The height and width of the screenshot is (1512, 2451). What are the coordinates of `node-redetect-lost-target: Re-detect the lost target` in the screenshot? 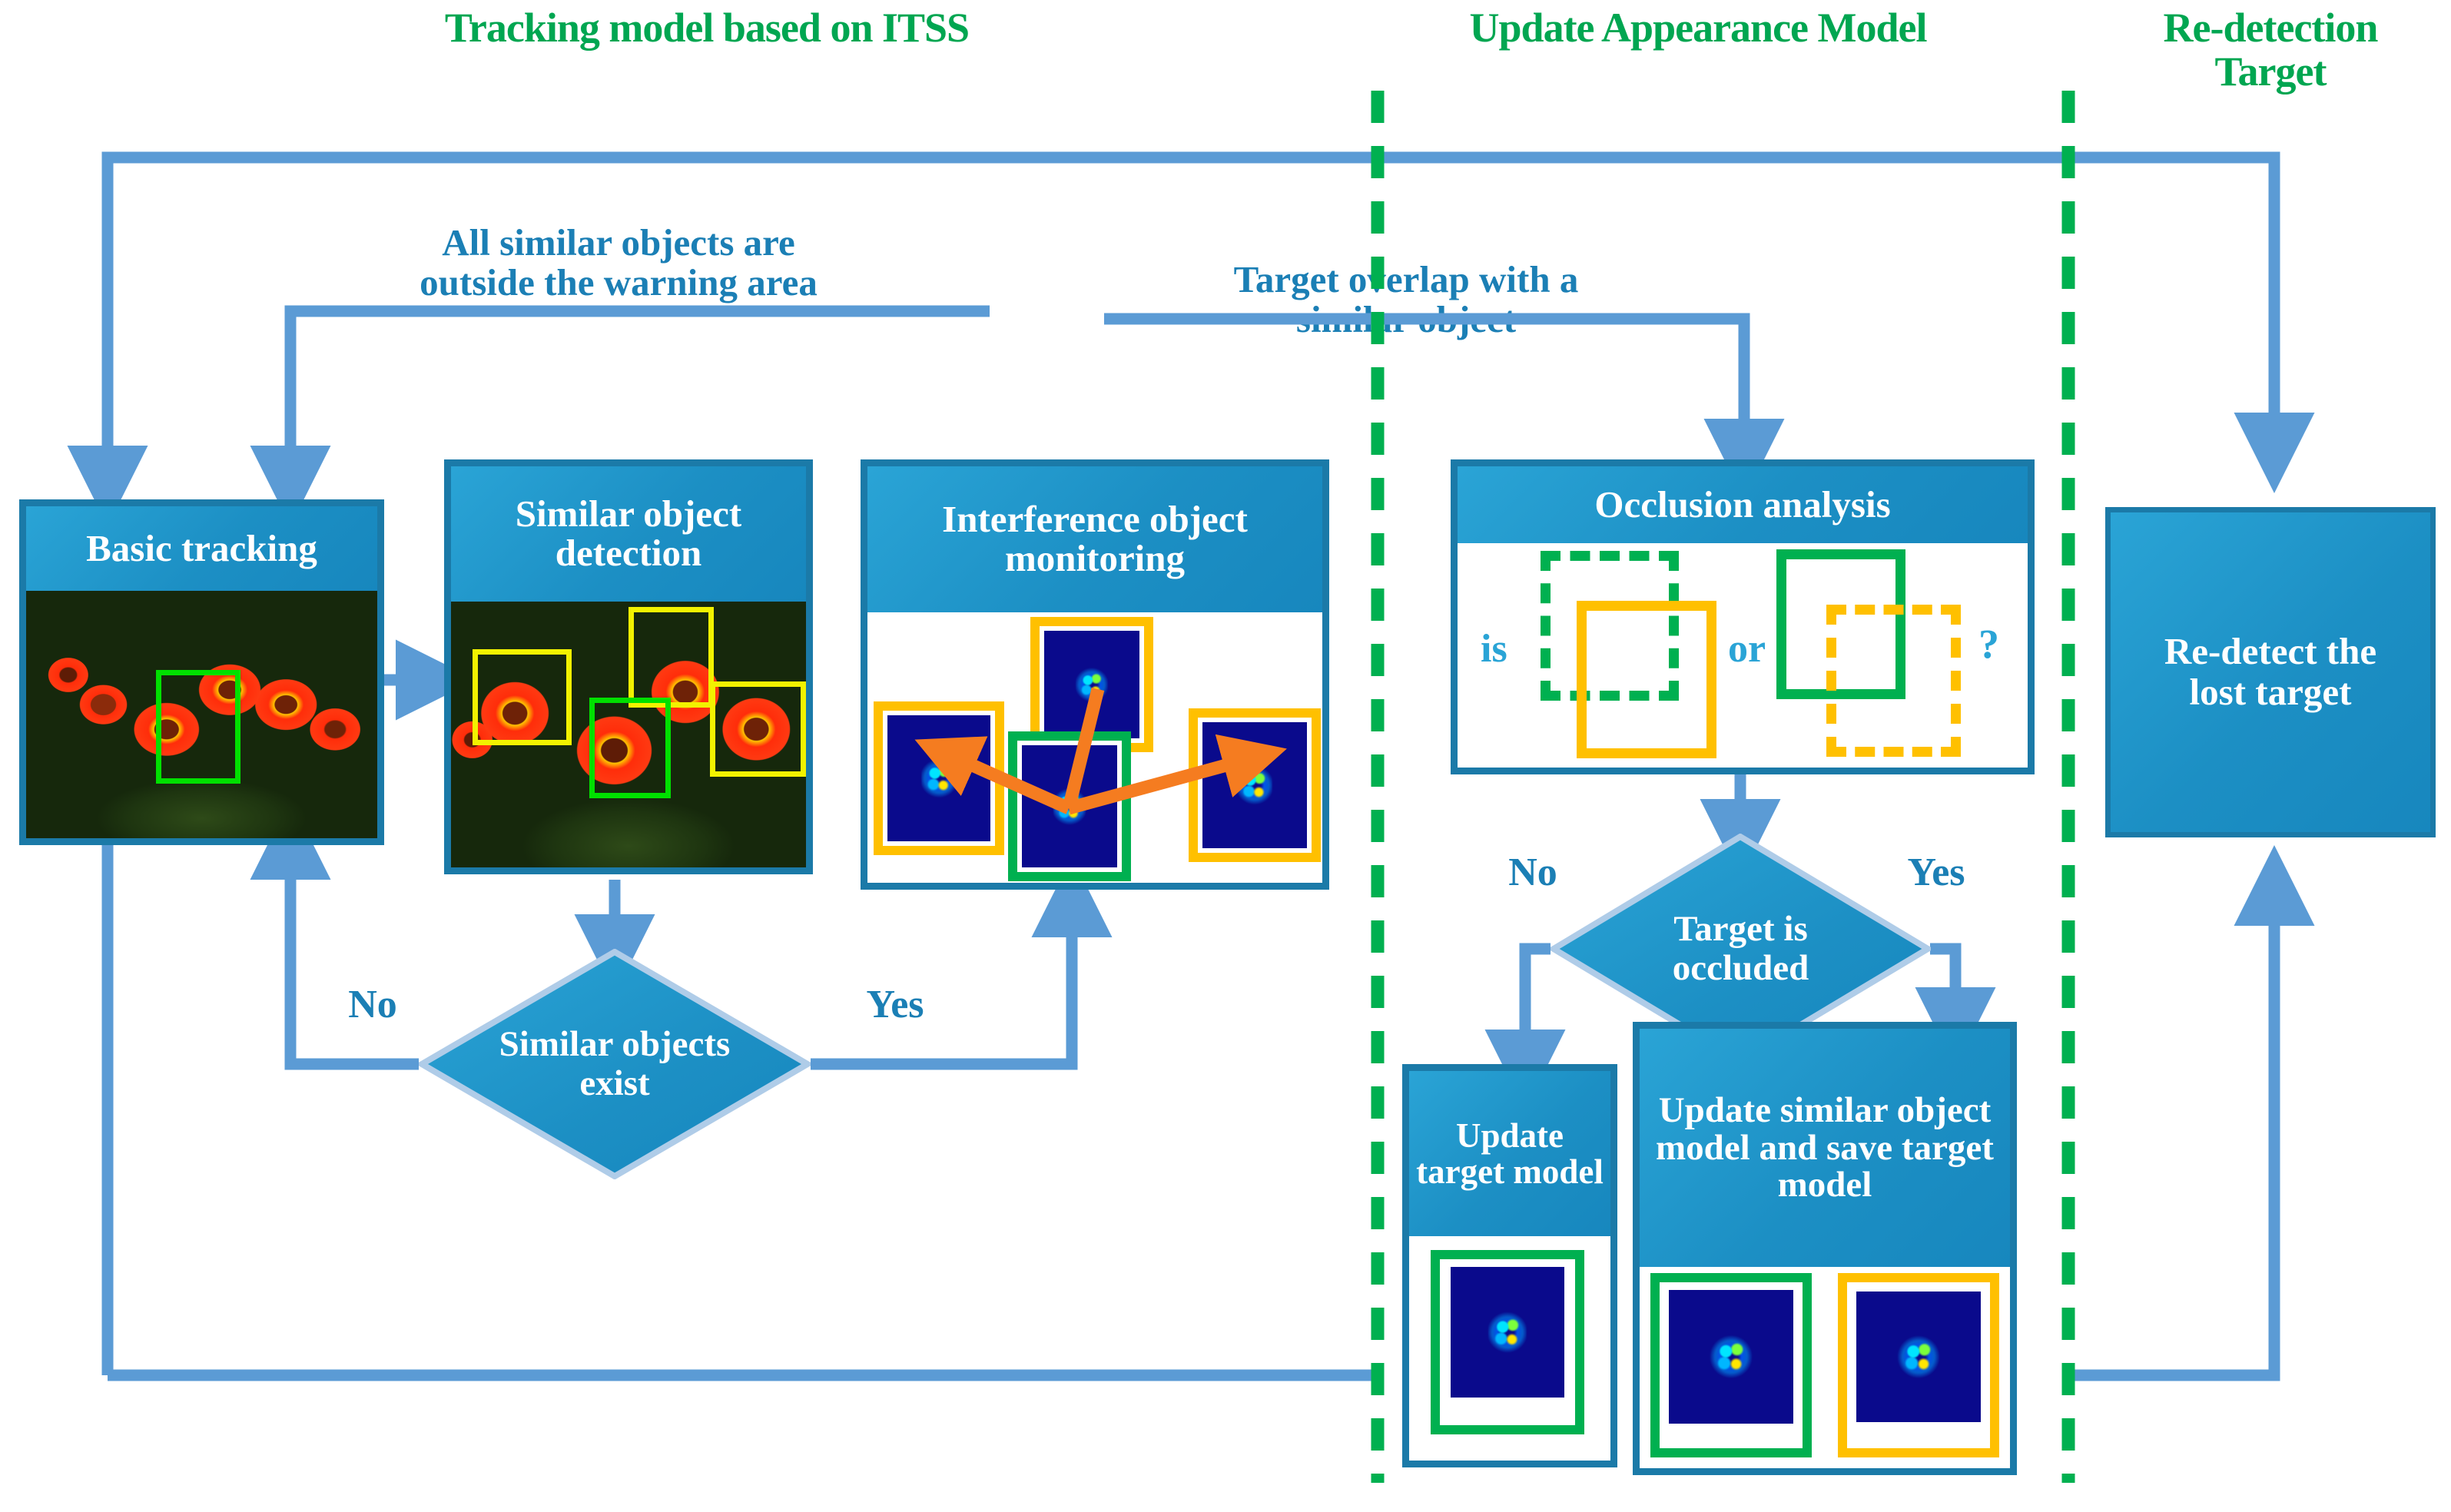 It's located at (2270, 672).